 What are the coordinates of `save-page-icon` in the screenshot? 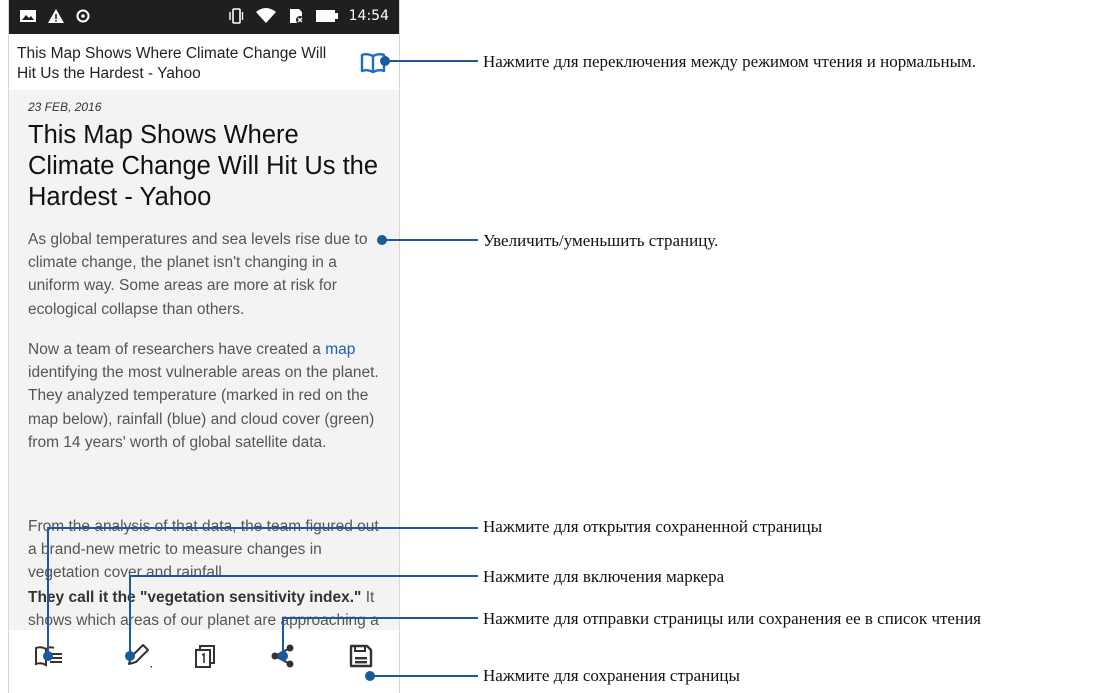 It's located at (361, 656).